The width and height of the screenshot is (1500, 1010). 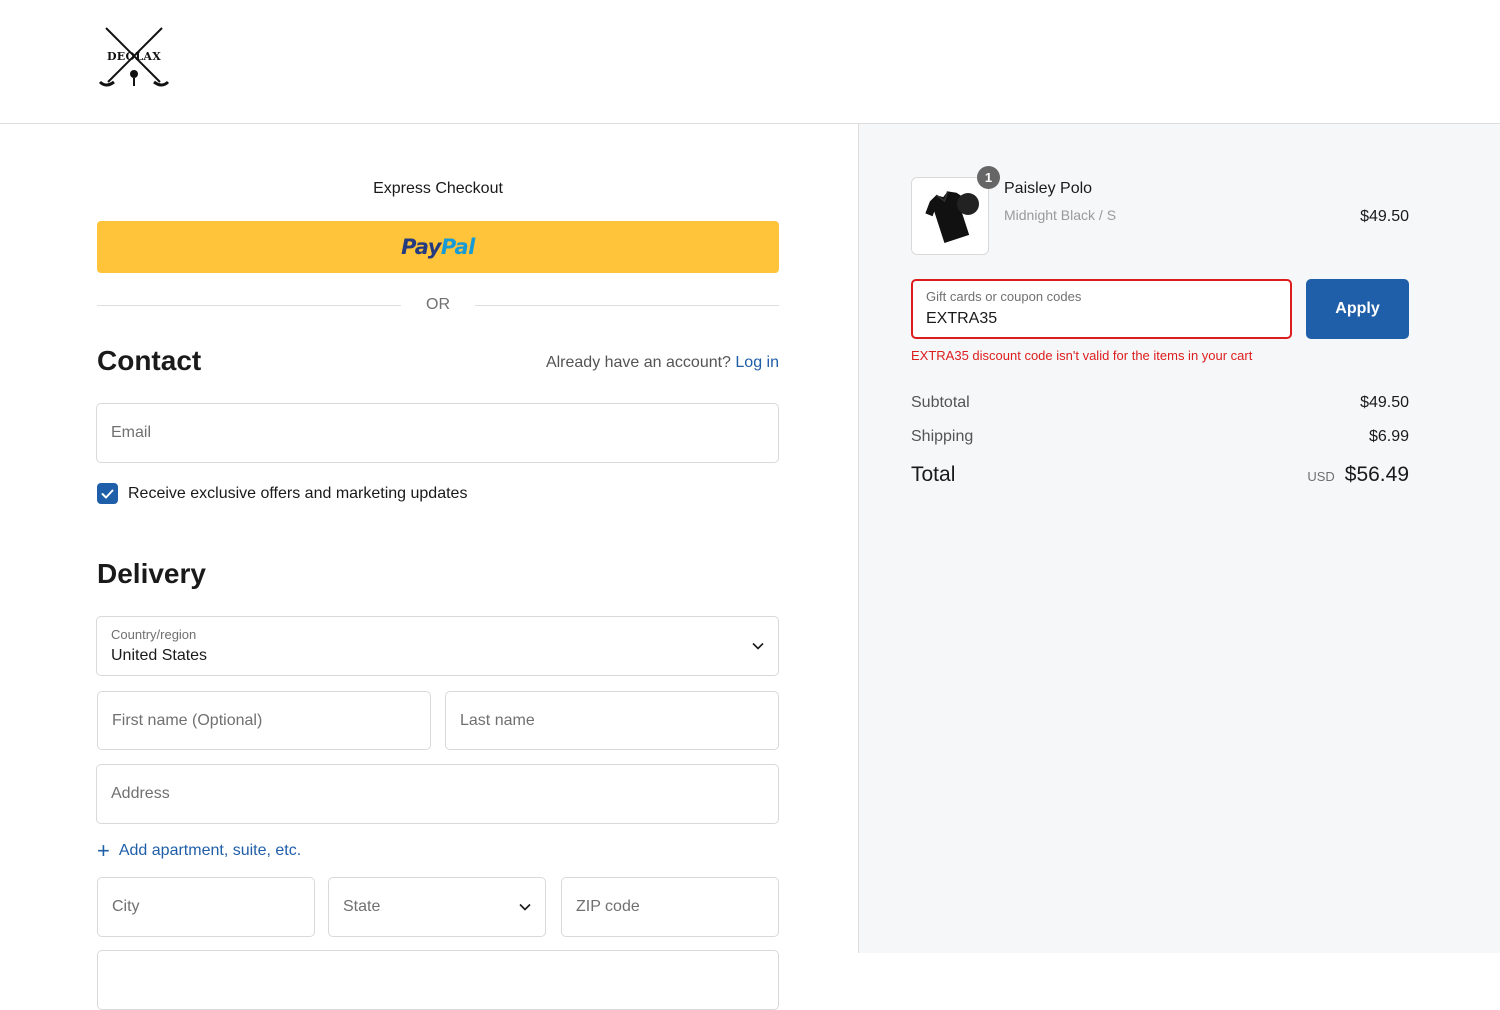 What do you see at coordinates (670, 907) in the screenshot?
I see `zip-field: ZIP code` at bounding box center [670, 907].